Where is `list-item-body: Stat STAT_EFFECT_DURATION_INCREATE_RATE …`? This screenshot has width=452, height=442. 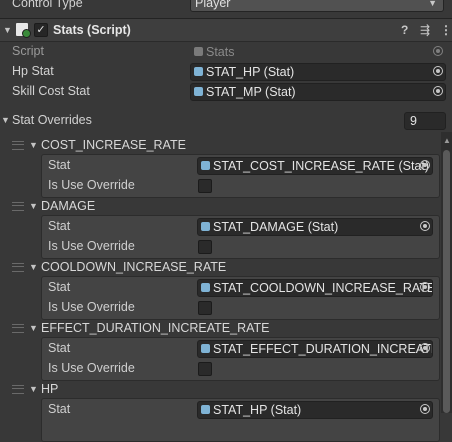
list-item-body: Stat STAT_EFFECT_DURATION_INCREATE_RATE … is located at coordinates (240, 359).